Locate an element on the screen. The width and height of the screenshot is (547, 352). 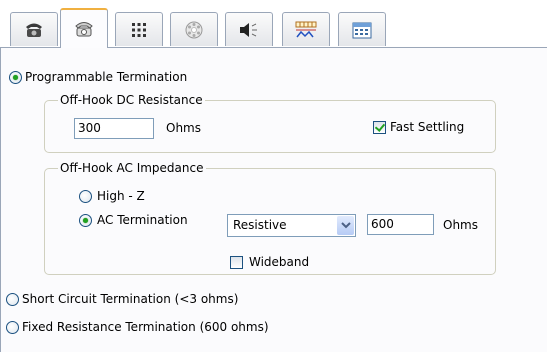
high-z-label: High - Z is located at coordinates (121, 196).